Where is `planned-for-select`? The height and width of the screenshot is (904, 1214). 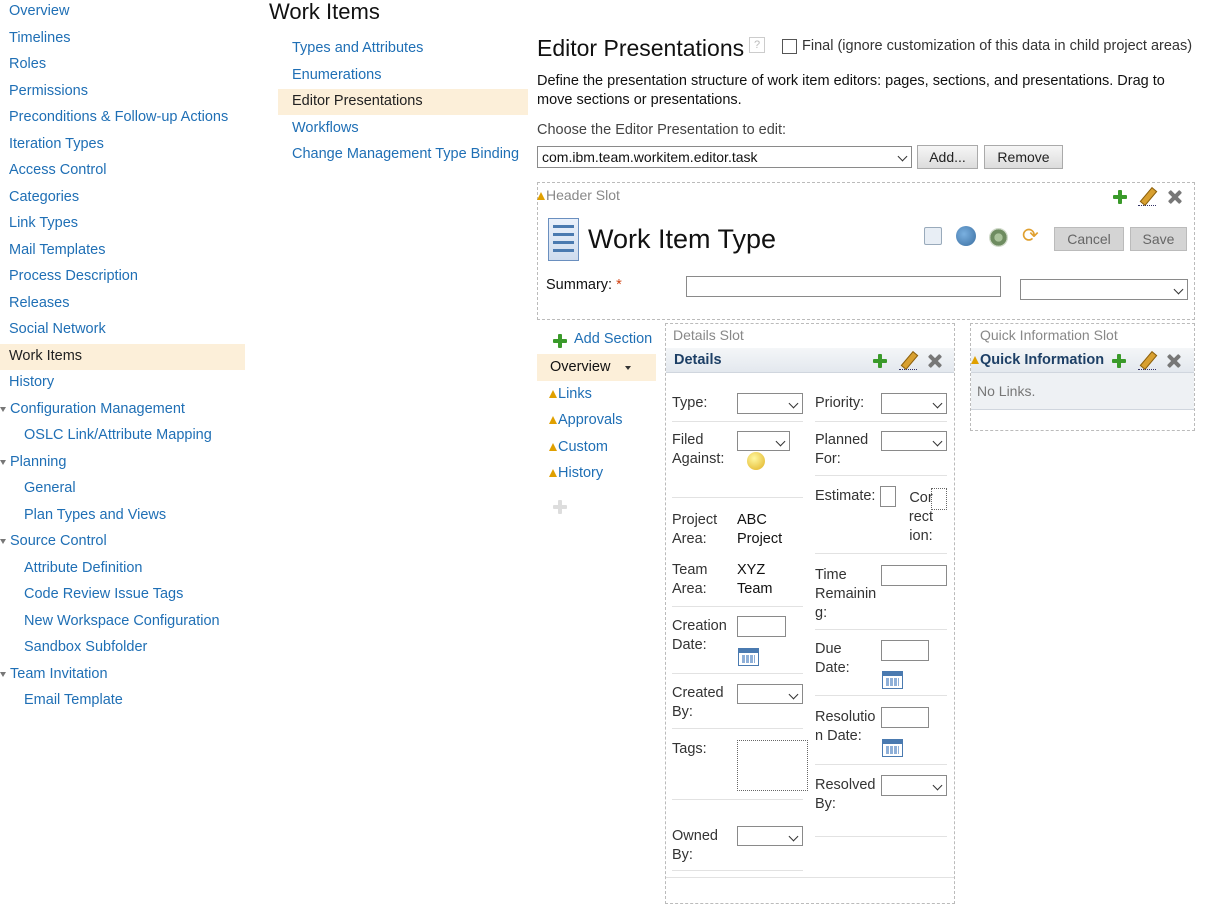 planned-for-select is located at coordinates (914, 441).